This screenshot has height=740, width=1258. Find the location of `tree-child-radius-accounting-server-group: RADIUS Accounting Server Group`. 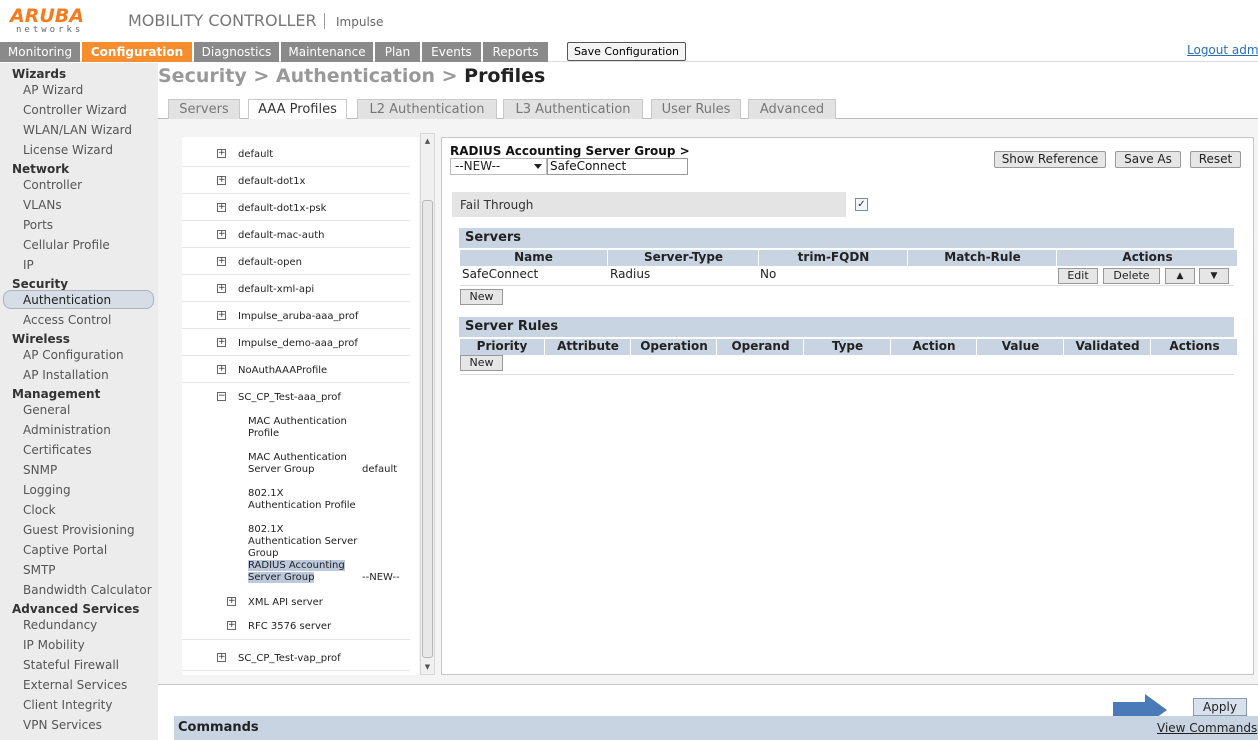

tree-child-radius-accounting-server-group: RADIUS Accounting Server Group is located at coordinates (303, 572).